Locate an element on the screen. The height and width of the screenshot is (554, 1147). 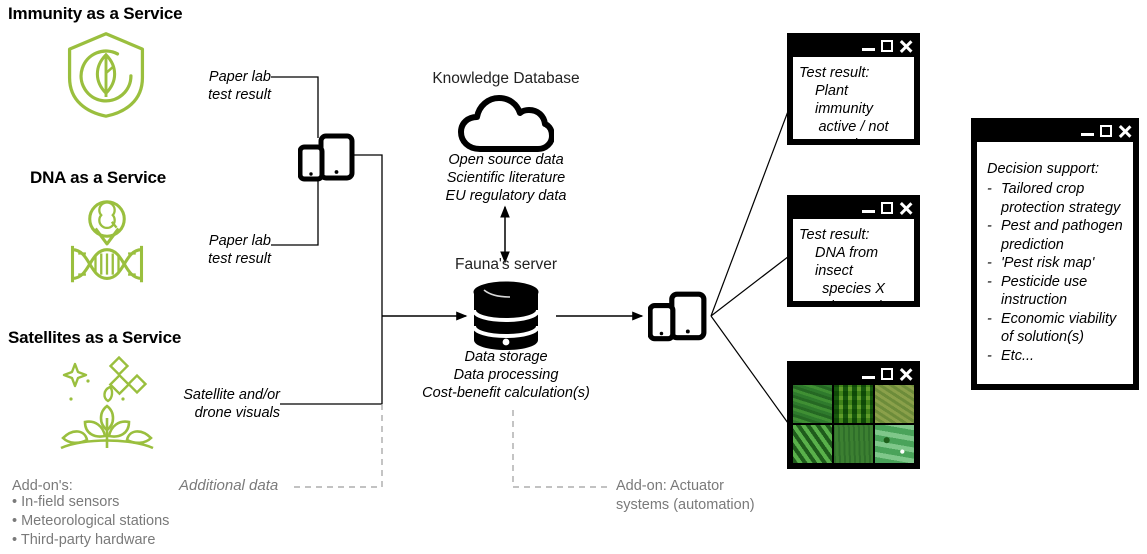
flow-label-dna-line2: test result is located at coordinates (239, 259).